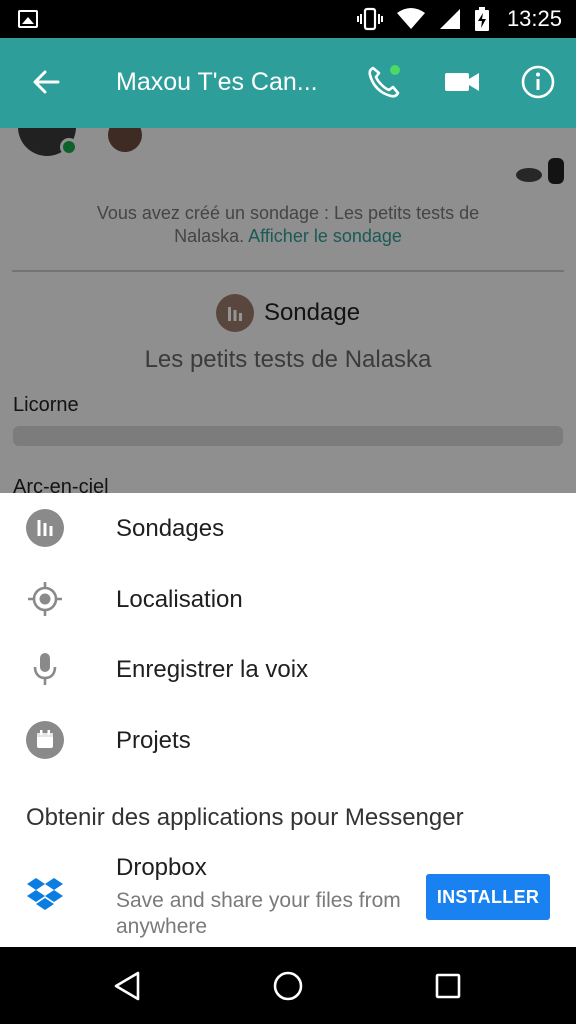 Image resolution: width=576 pixels, height=1024 pixels. What do you see at coordinates (45, 599) in the screenshot?
I see `location-target-icon` at bounding box center [45, 599].